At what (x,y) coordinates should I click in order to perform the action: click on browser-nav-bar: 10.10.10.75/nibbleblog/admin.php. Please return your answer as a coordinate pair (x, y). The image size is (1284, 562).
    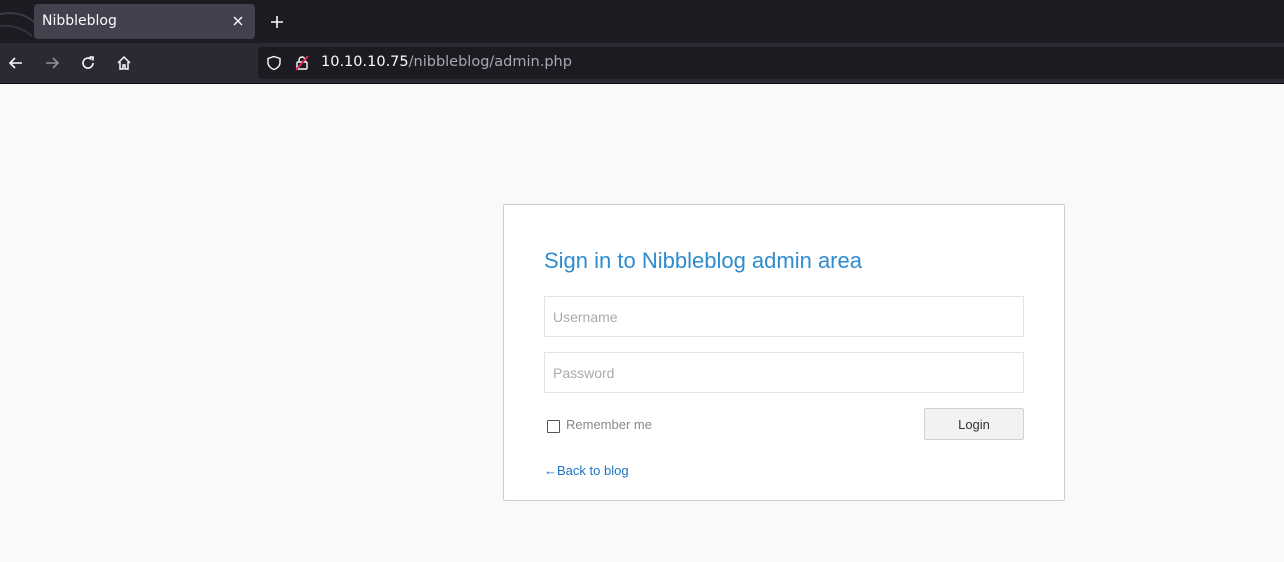
    Looking at the image, I should click on (642, 63).